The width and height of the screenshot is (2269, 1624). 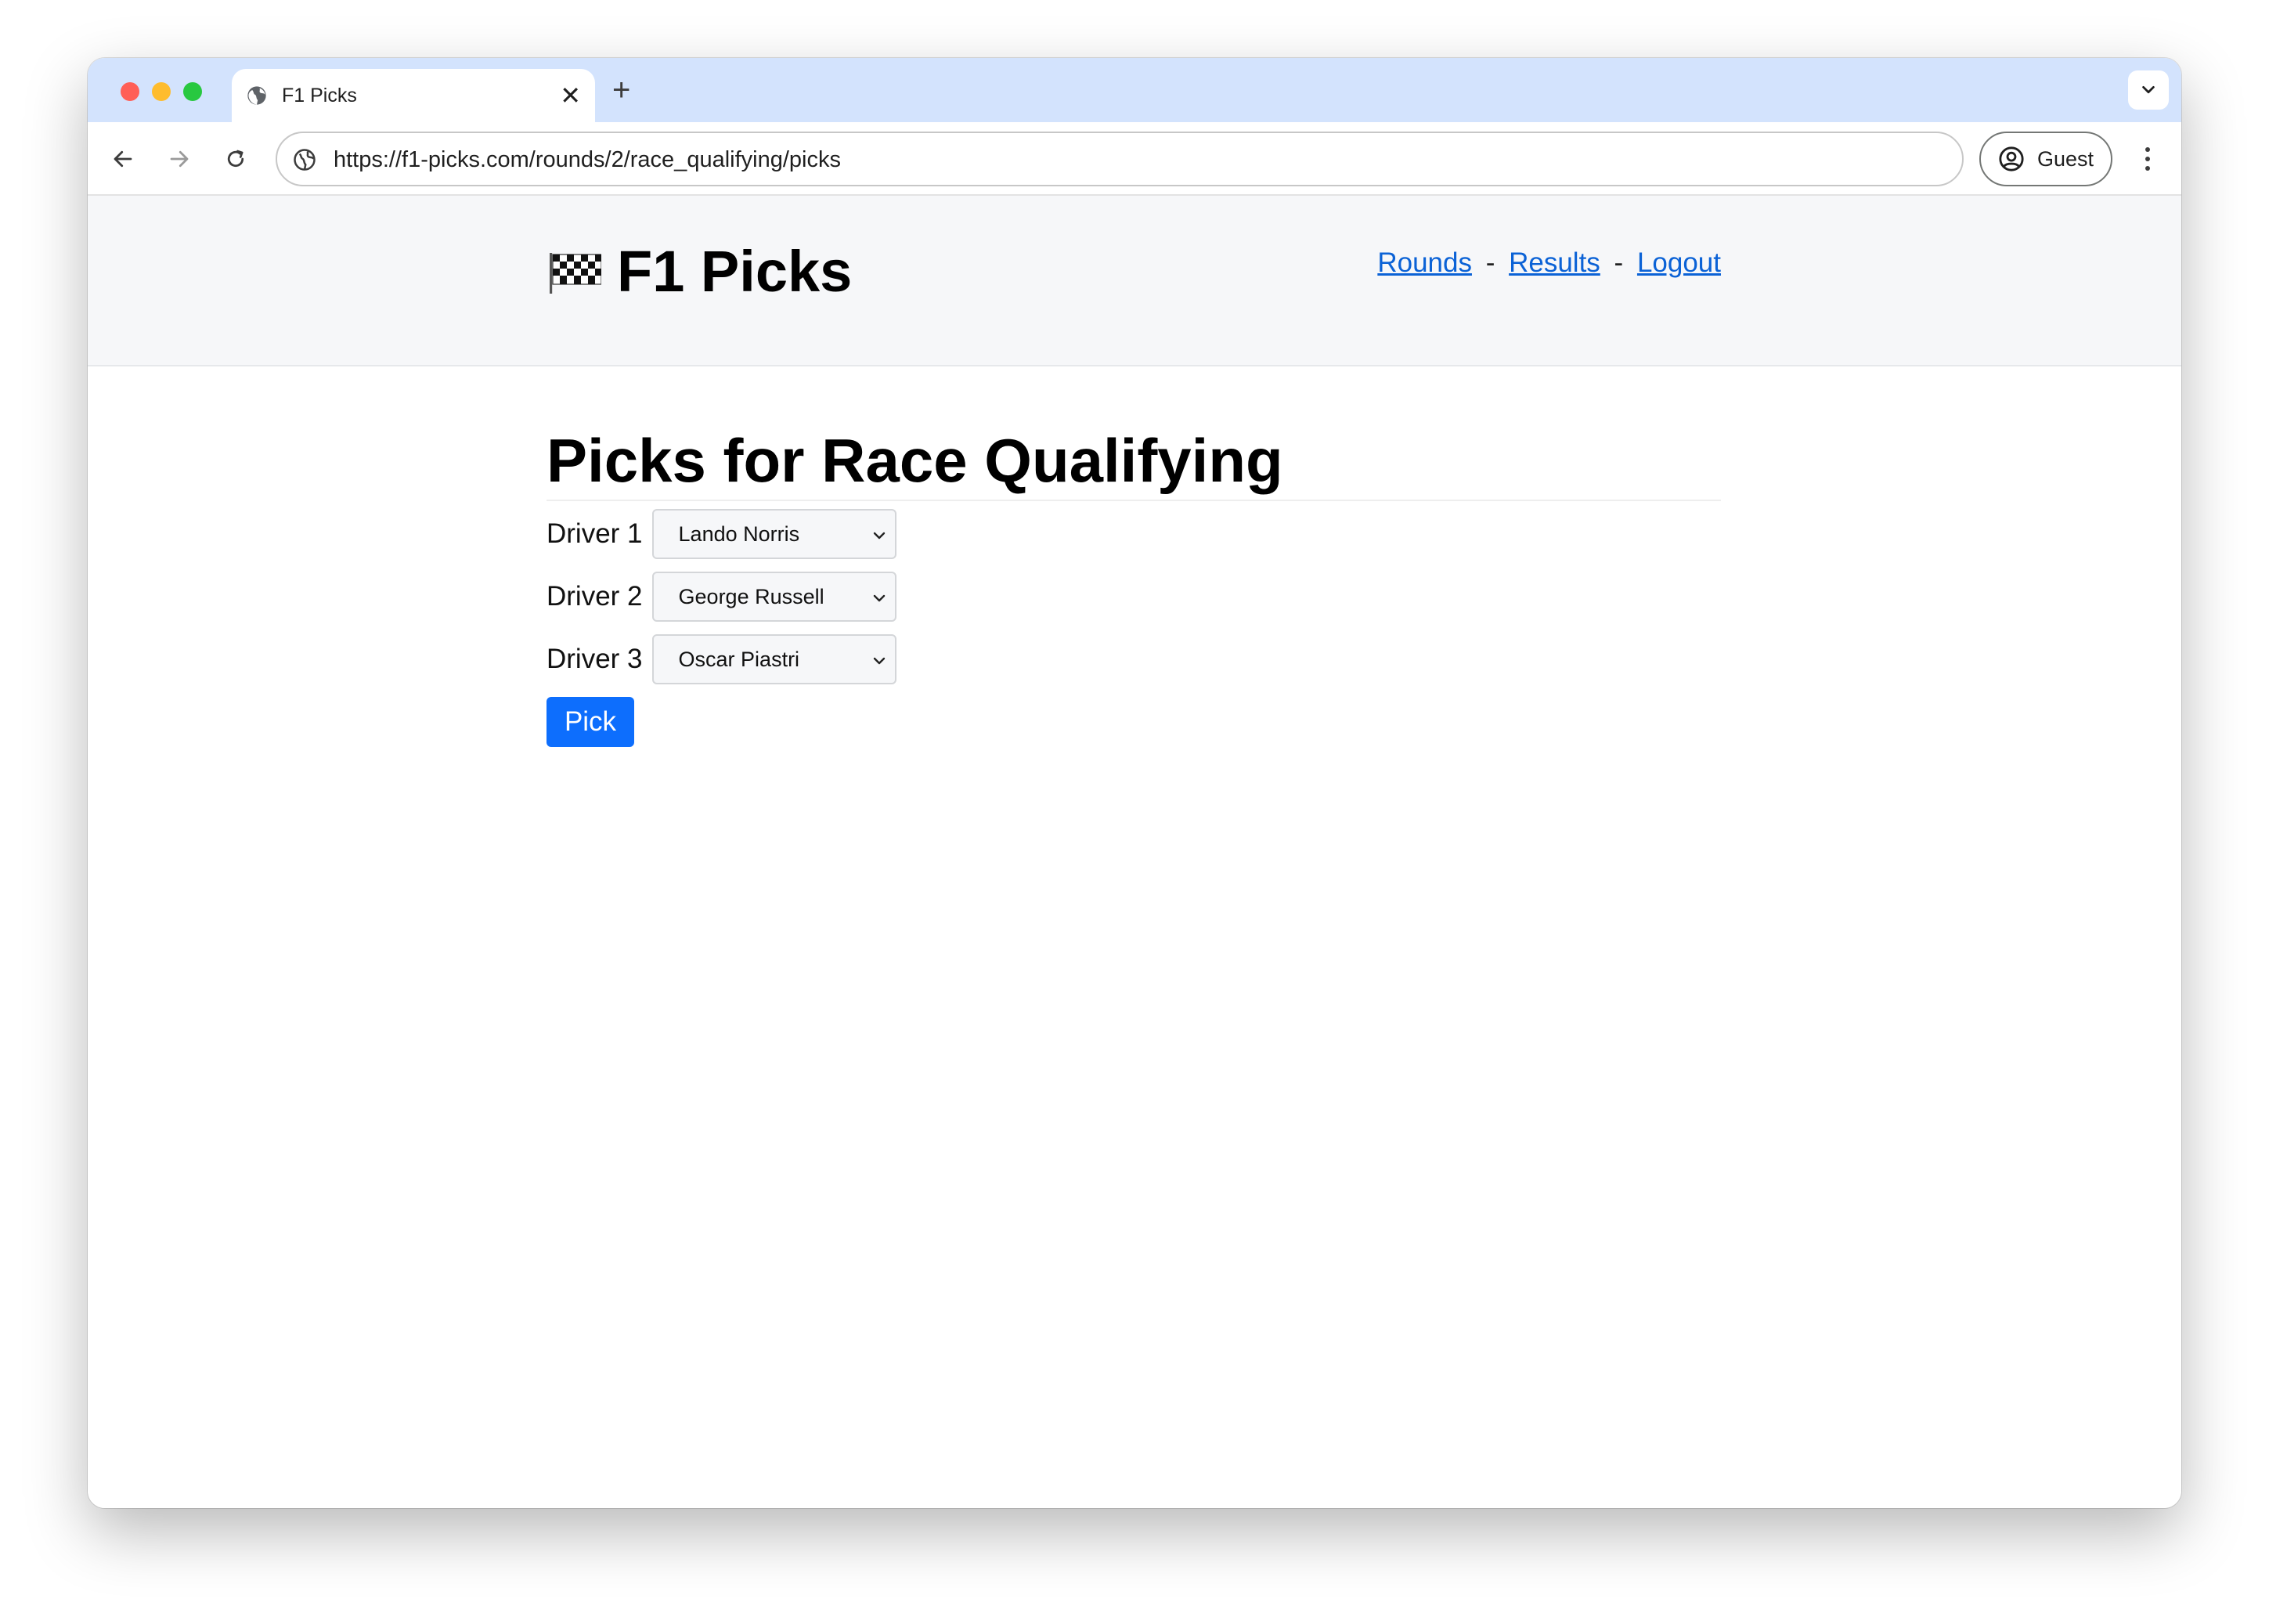 I want to click on tab-search-button, so click(x=2148, y=90).